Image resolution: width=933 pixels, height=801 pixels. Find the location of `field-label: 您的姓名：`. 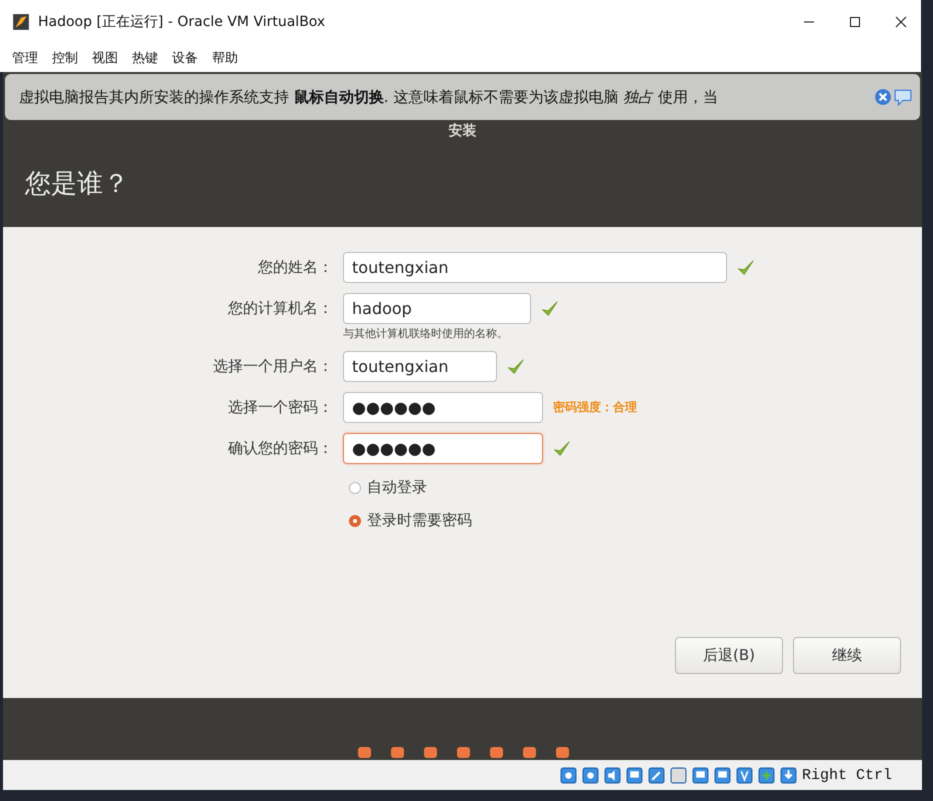

field-label: 您的姓名： is located at coordinates (295, 267).